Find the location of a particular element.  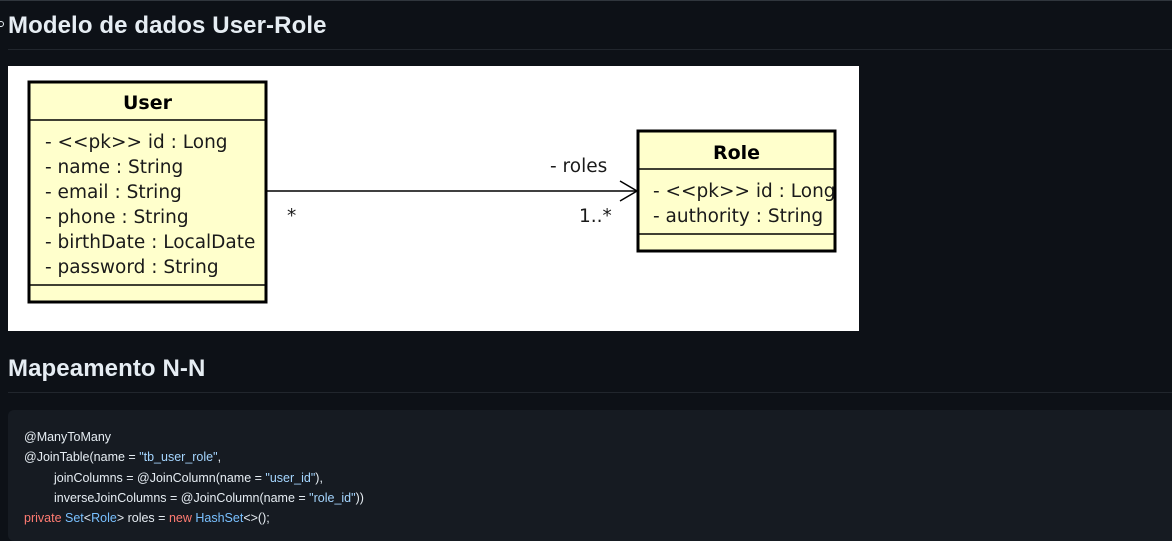

user-attr-birthdate: - birthDate : LocalDate is located at coordinates (150, 242).